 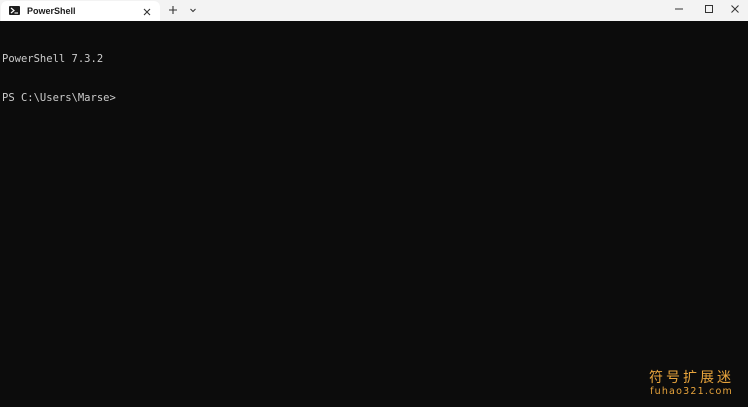 What do you see at coordinates (14, 10) in the screenshot?
I see `powershell-prompt-icon` at bounding box center [14, 10].